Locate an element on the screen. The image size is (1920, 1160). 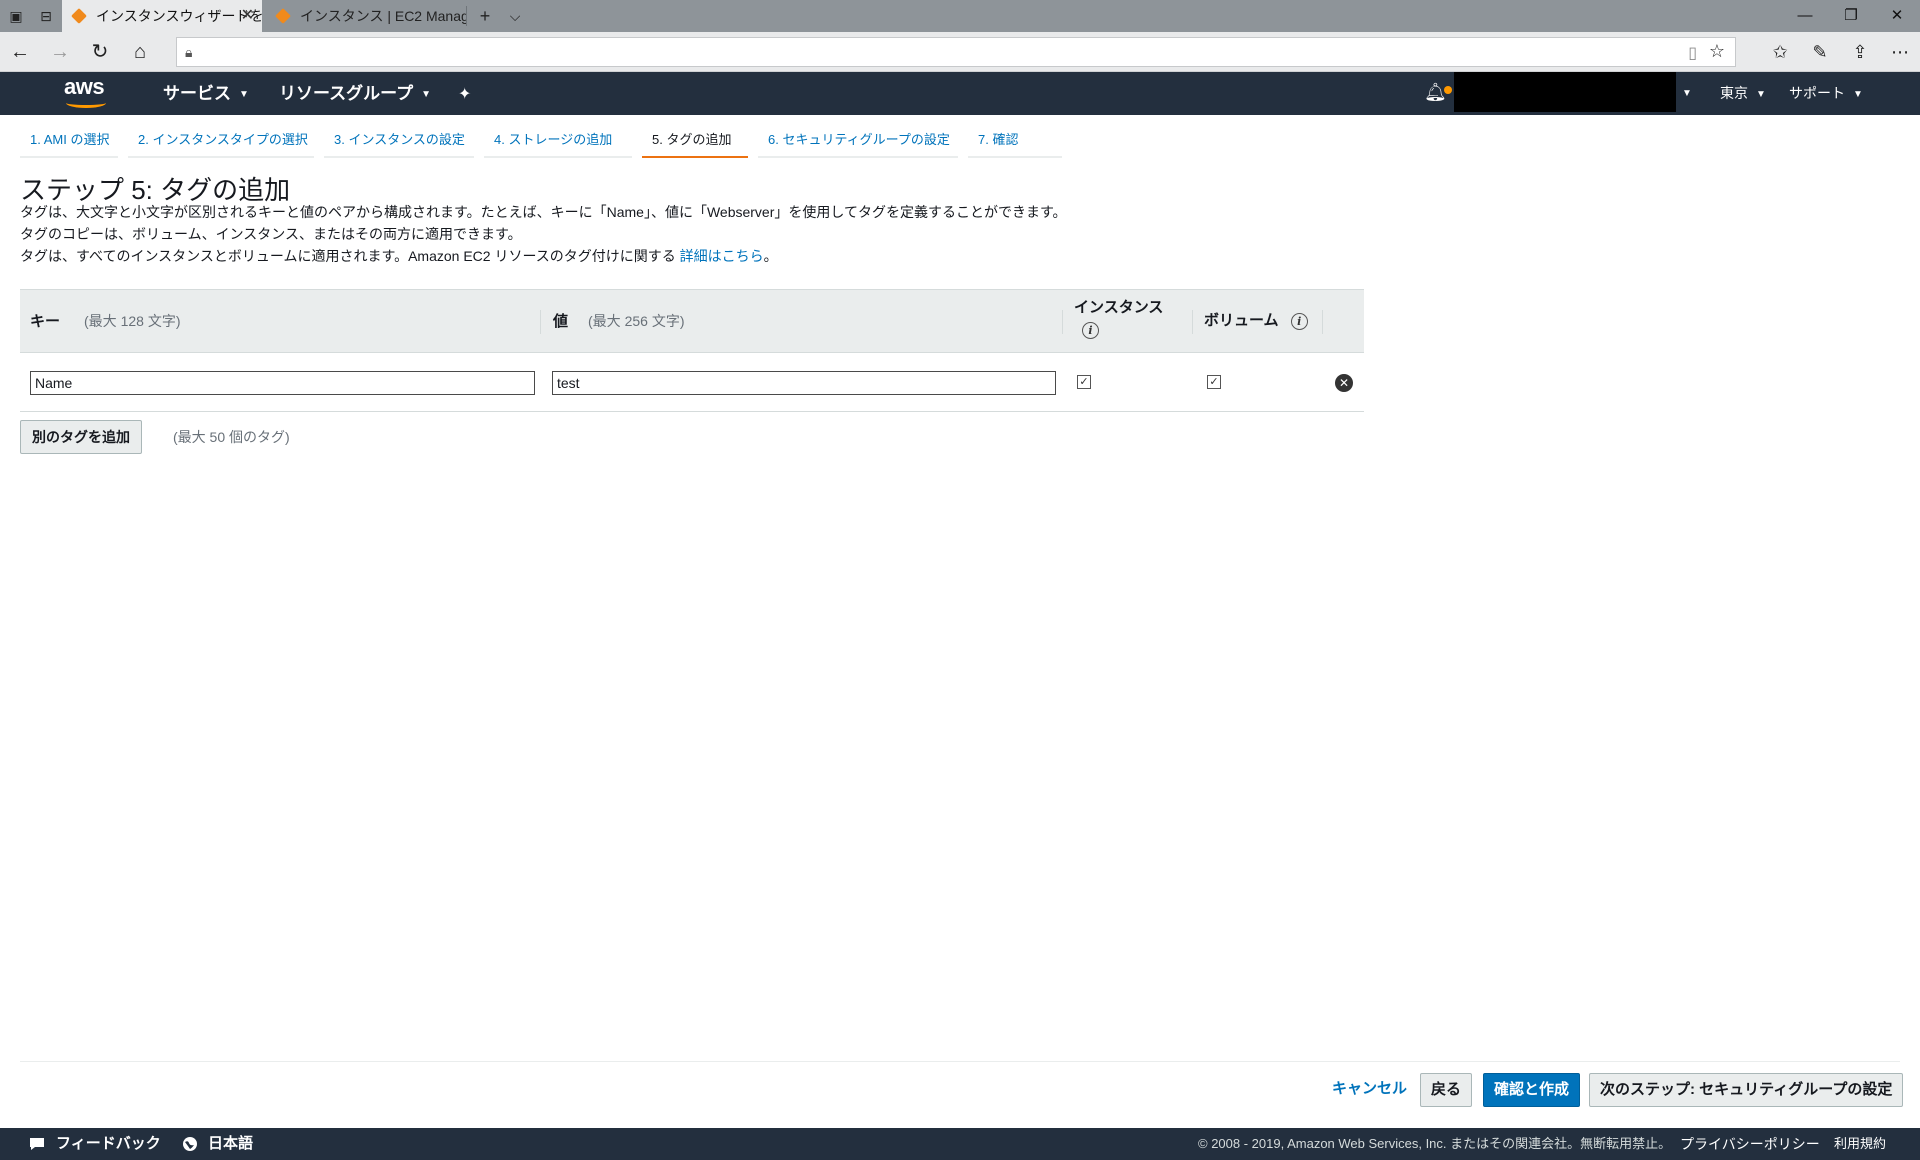
step-configure-instance: 3. インスタンスの設定 is located at coordinates (399, 143).